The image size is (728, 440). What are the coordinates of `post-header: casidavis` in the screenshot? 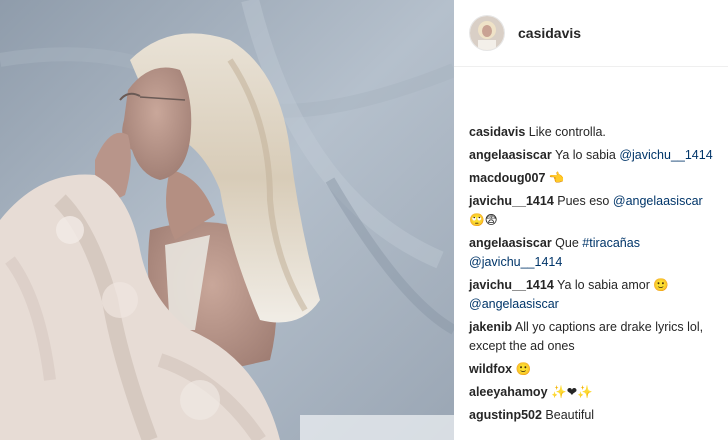 It's located at (591, 33).